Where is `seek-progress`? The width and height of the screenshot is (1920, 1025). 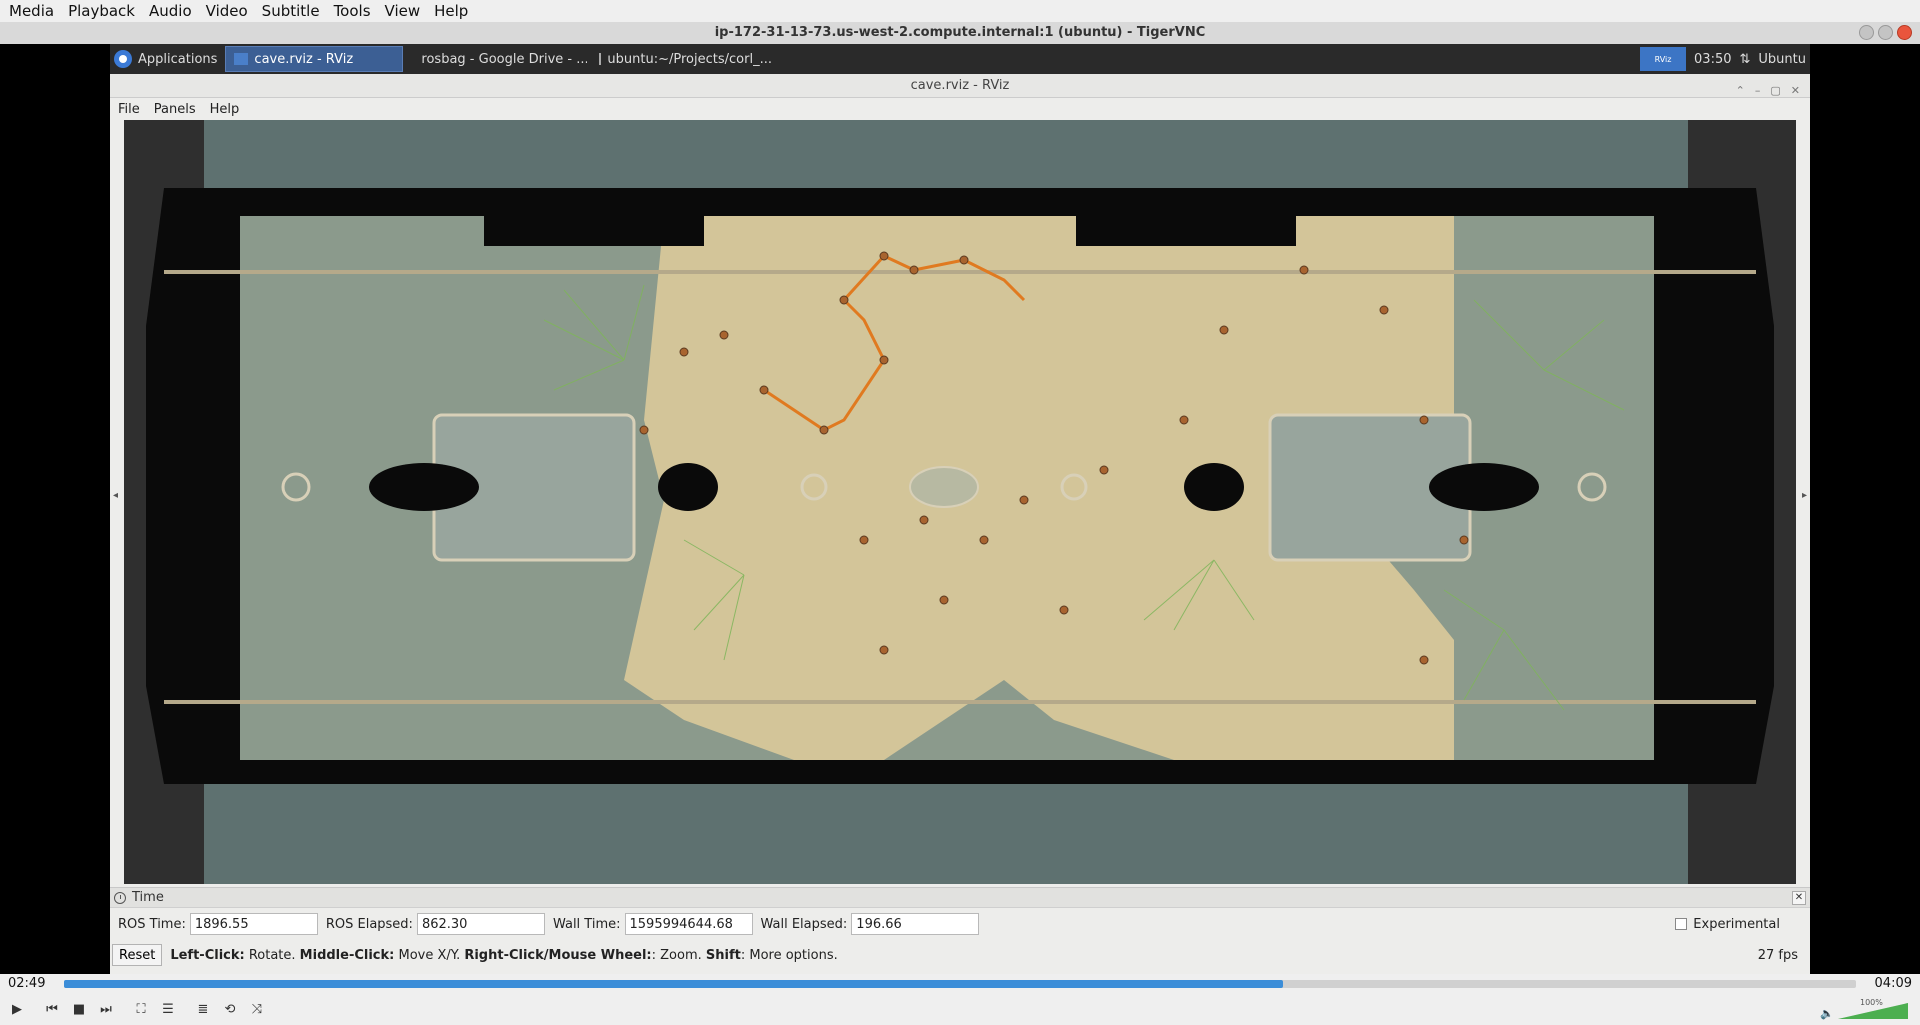 seek-progress is located at coordinates (673, 984).